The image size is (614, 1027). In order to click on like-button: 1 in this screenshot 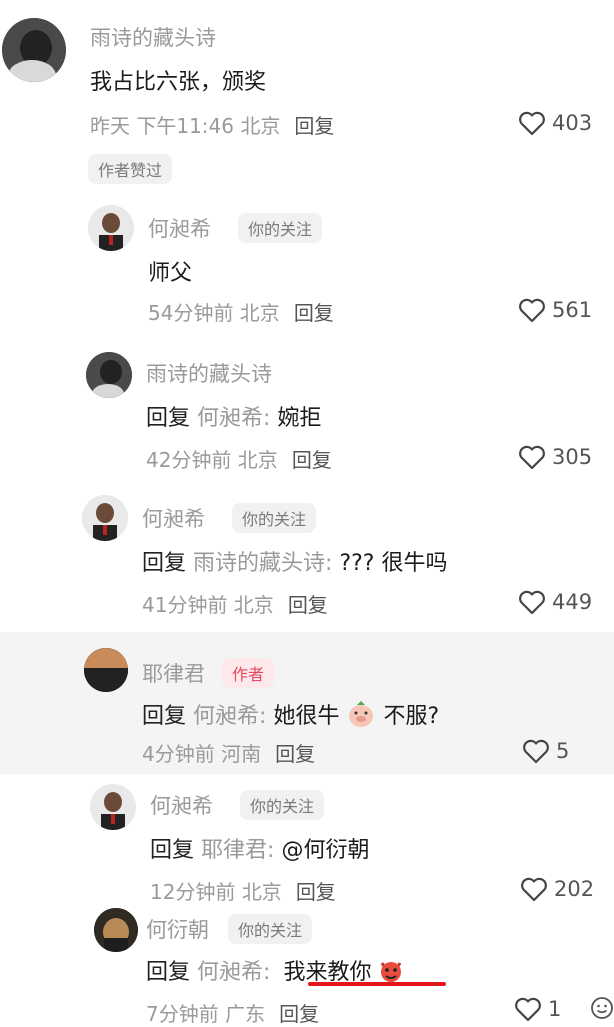, I will do `click(537, 1009)`.